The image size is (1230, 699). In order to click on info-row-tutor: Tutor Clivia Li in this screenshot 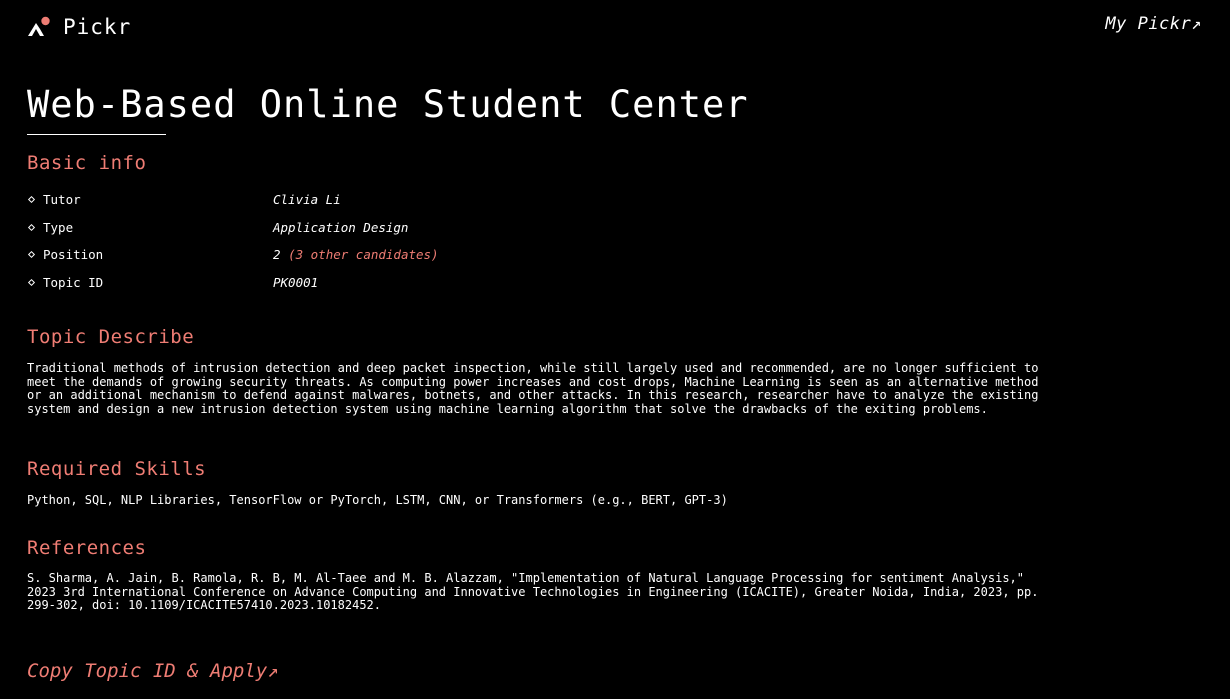, I will do `click(377, 200)`.